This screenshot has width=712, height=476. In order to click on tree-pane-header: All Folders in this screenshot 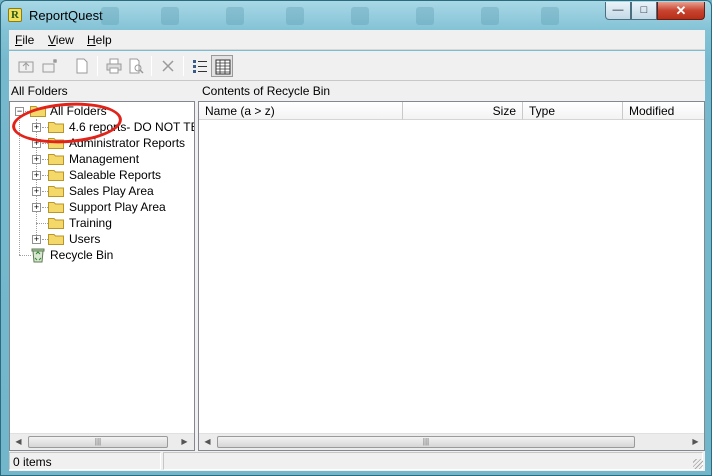, I will do `click(39, 91)`.